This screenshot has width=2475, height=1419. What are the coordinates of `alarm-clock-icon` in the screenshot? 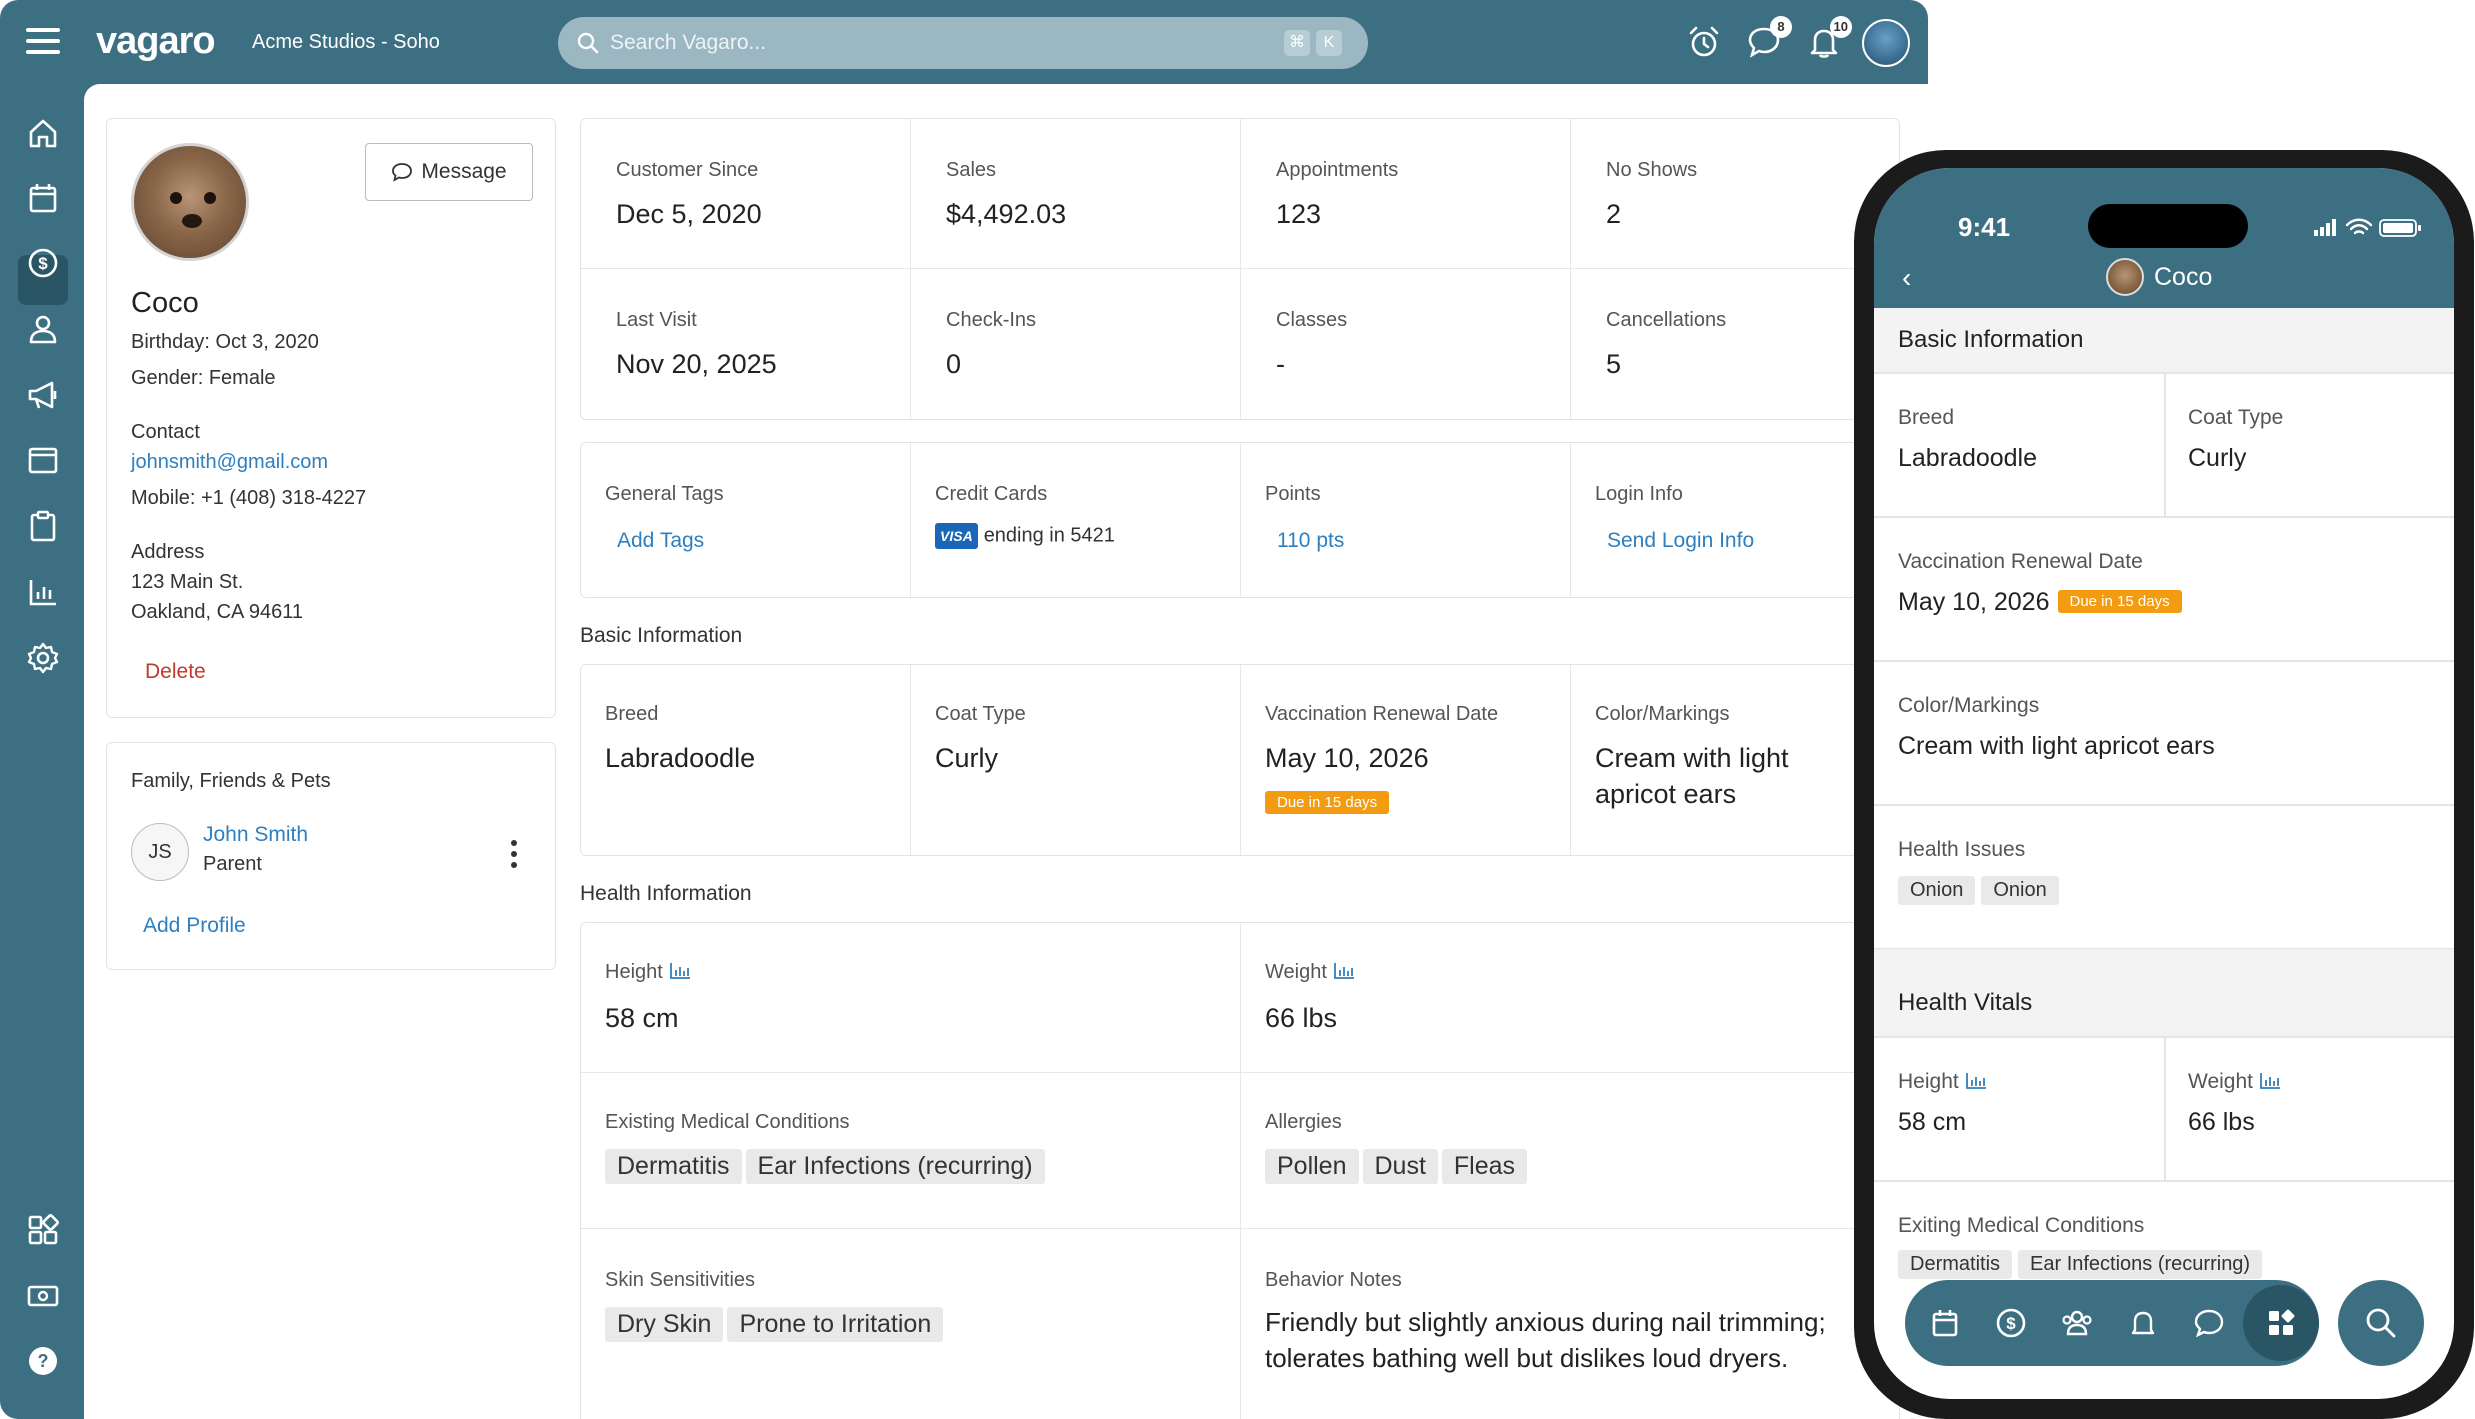 It's located at (1704, 42).